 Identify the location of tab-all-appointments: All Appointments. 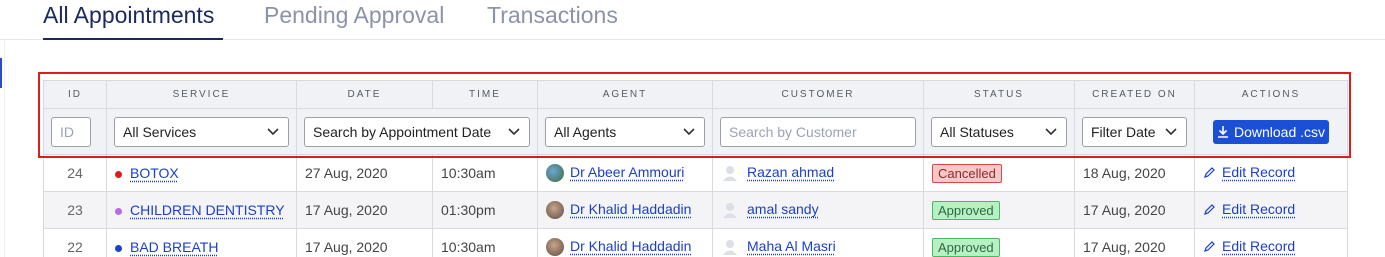
(128, 15).